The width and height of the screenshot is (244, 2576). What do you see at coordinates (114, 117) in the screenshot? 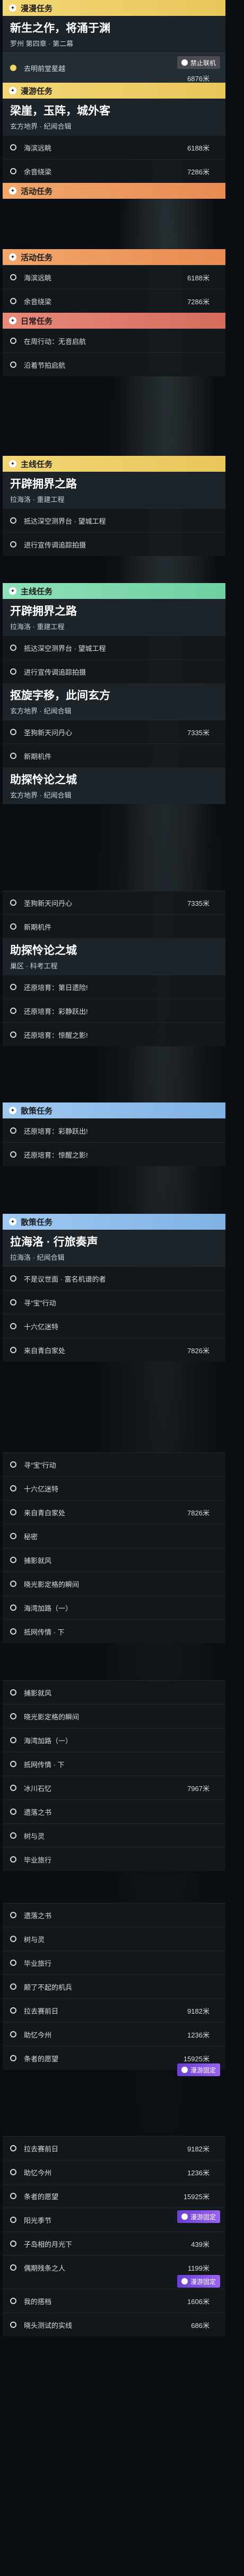
I see `quest-card: 梁崖，玉阵，城外客 玄方地界 · 纪闻合辑` at bounding box center [114, 117].